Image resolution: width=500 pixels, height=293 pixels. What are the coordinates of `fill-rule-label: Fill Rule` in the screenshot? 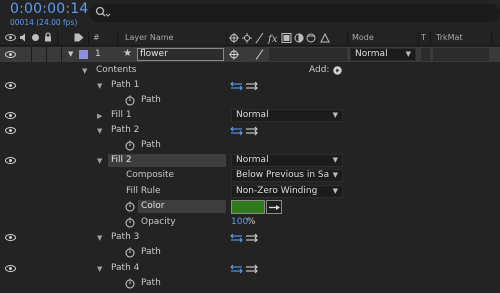 It's located at (143, 191).